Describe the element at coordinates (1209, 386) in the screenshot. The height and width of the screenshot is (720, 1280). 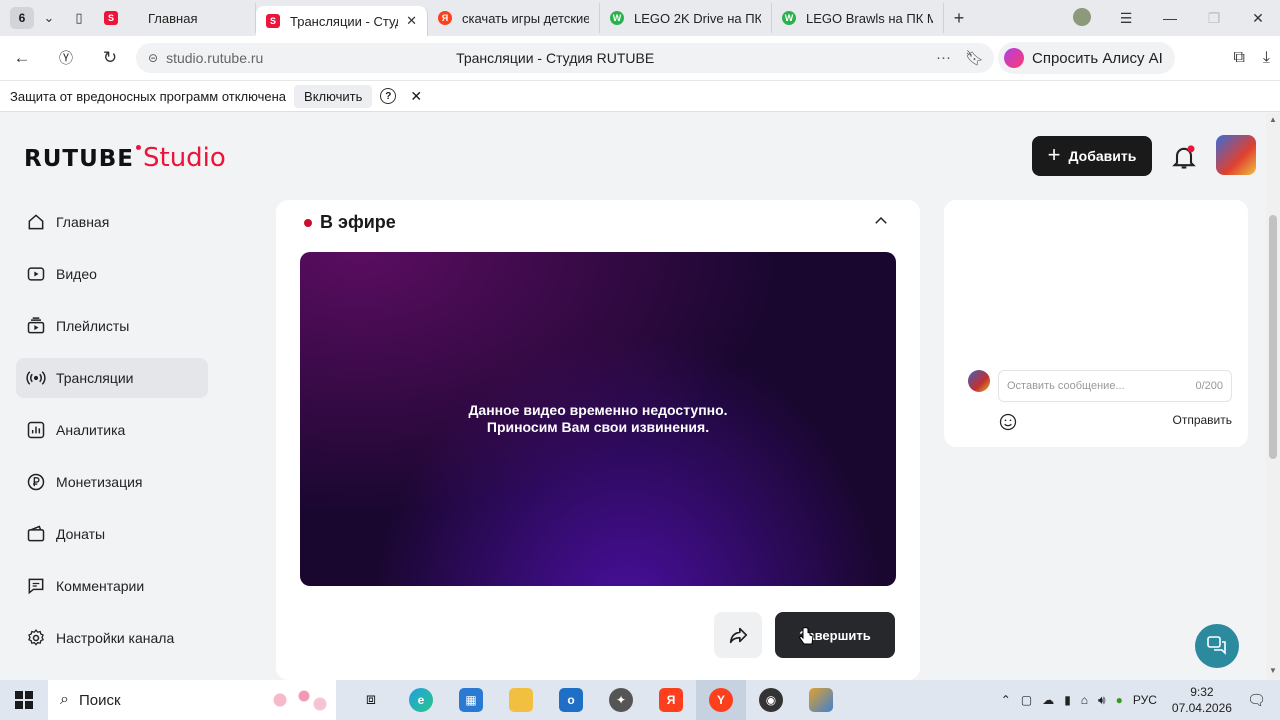
I see `chat-char-counter: 0/200` at that location.